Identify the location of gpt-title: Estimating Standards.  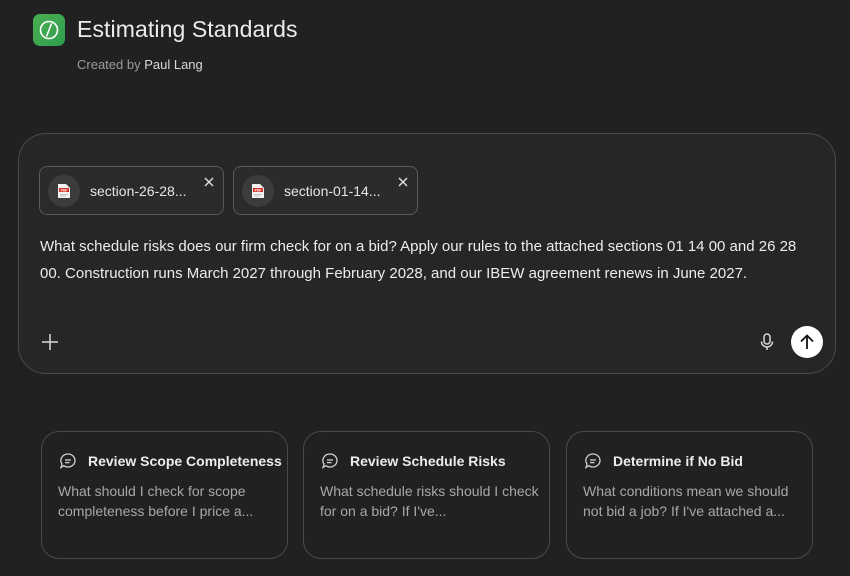
(187, 29).